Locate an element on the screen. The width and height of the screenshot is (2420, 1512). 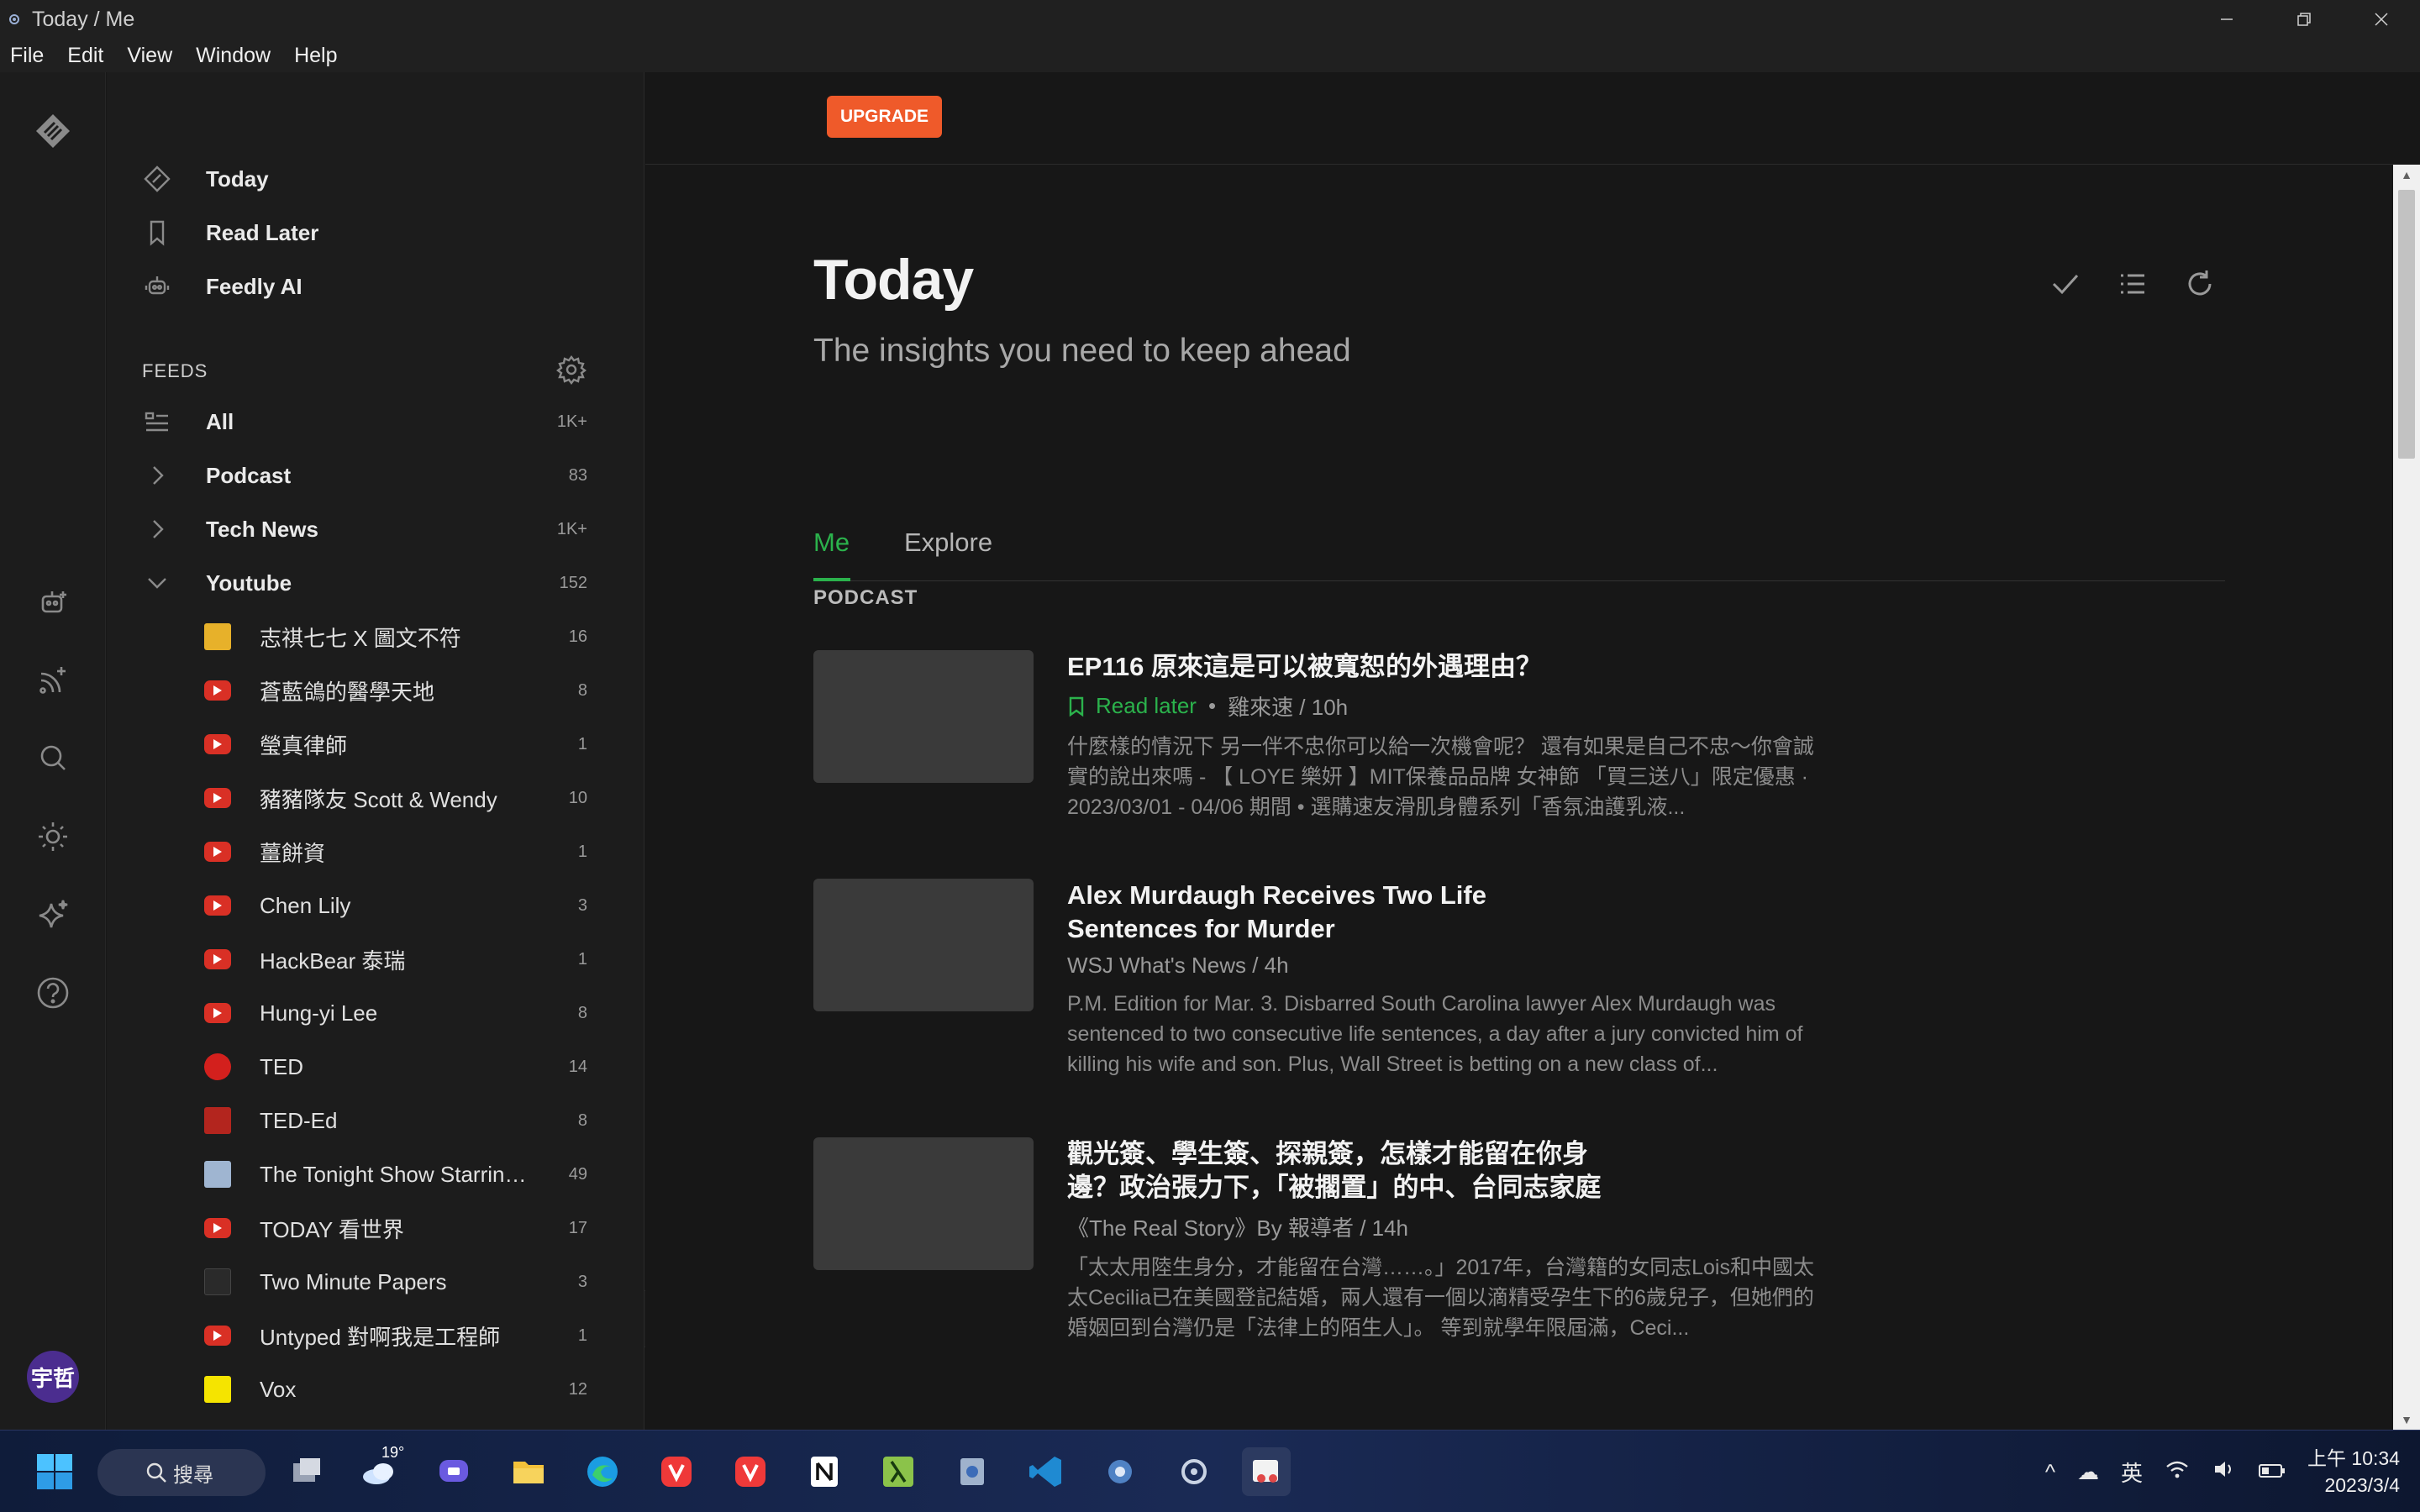
tab-explore: Explore is located at coordinates (948, 543).